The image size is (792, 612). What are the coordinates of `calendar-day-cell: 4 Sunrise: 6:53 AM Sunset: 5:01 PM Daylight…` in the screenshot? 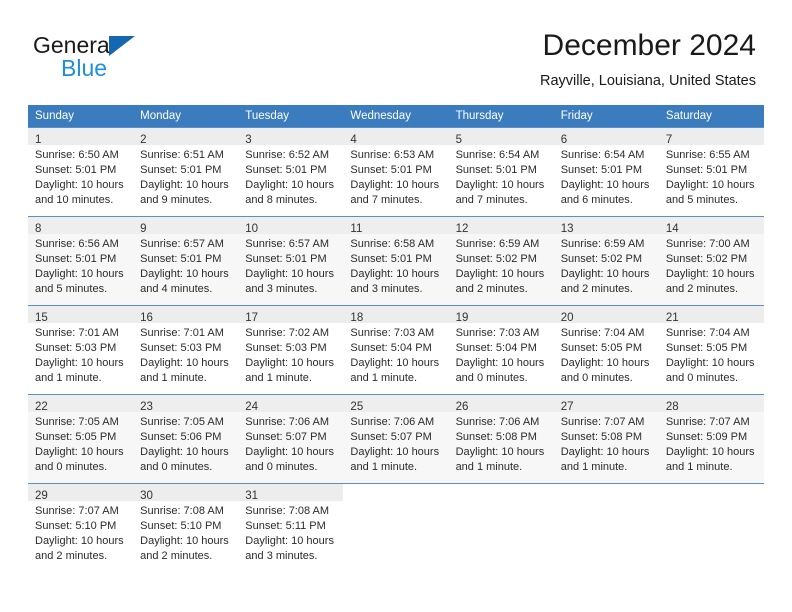 It's located at (396, 172).